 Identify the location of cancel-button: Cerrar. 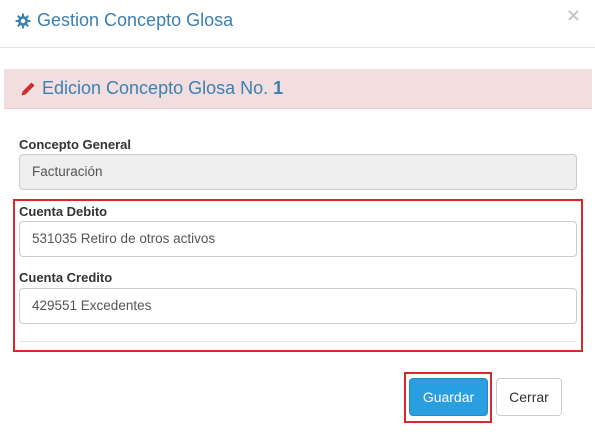
(529, 397).